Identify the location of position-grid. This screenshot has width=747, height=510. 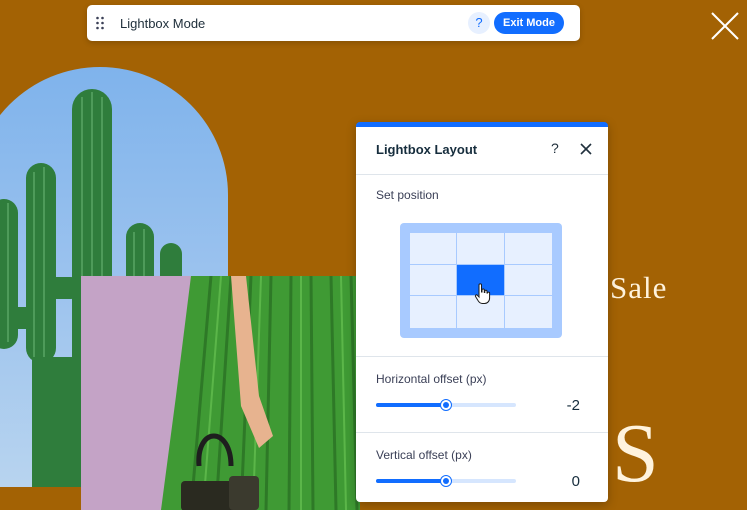
(481, 280).